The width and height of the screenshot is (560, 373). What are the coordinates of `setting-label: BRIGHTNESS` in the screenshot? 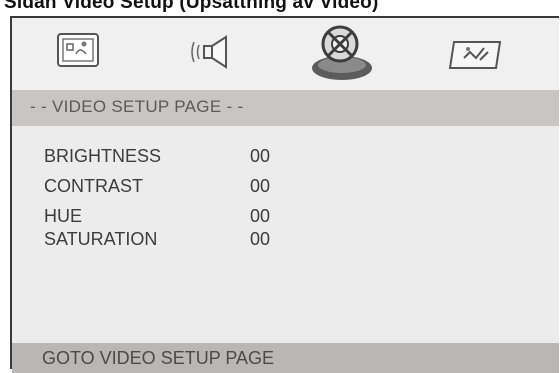 It's located at (103, 156).